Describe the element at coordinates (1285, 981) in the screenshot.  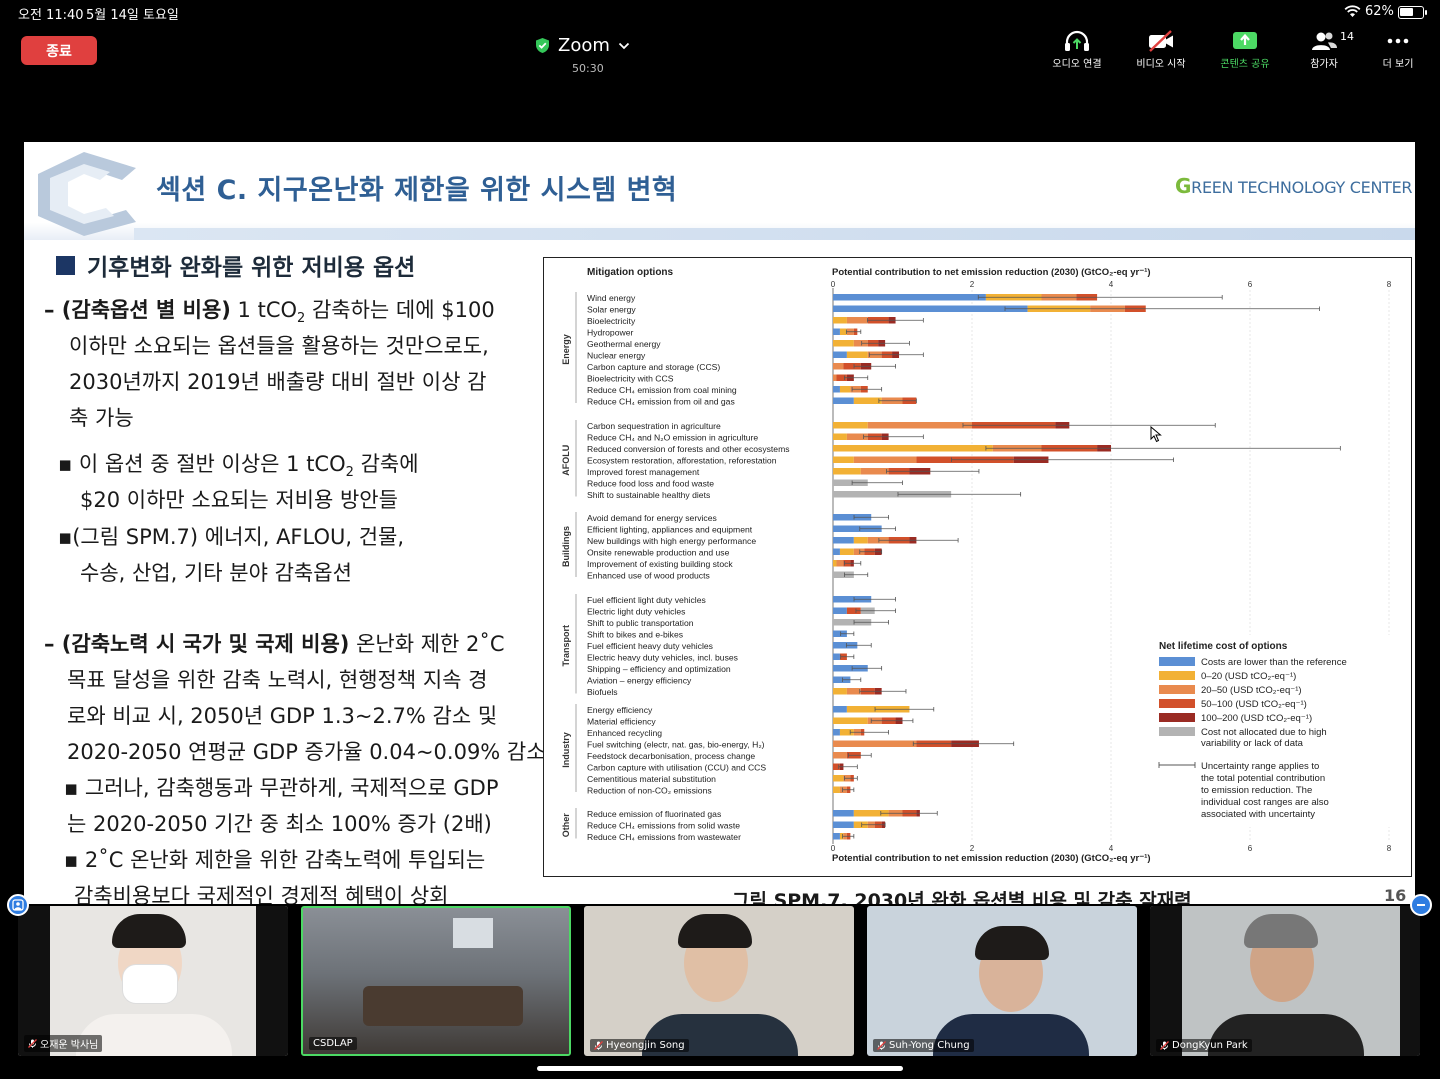
I see `participant-tile: DongKyun Park` at that location.